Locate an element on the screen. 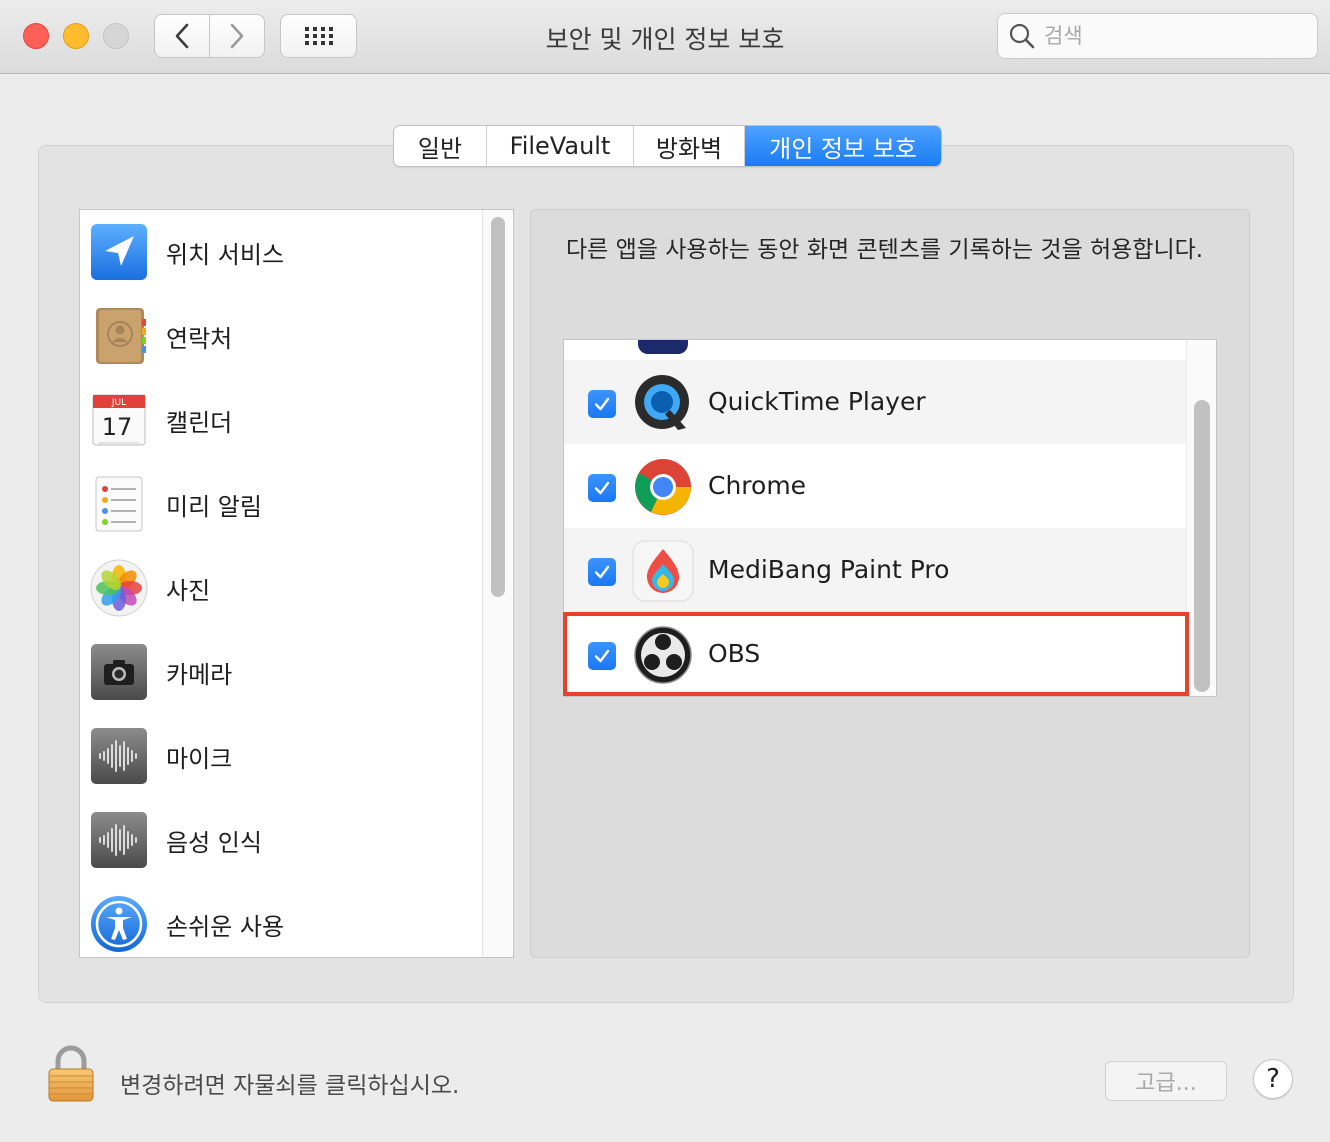 The height and width of the screenshot is (1142, 1330). app-name: Chrome is located at coordinates (757, 485).